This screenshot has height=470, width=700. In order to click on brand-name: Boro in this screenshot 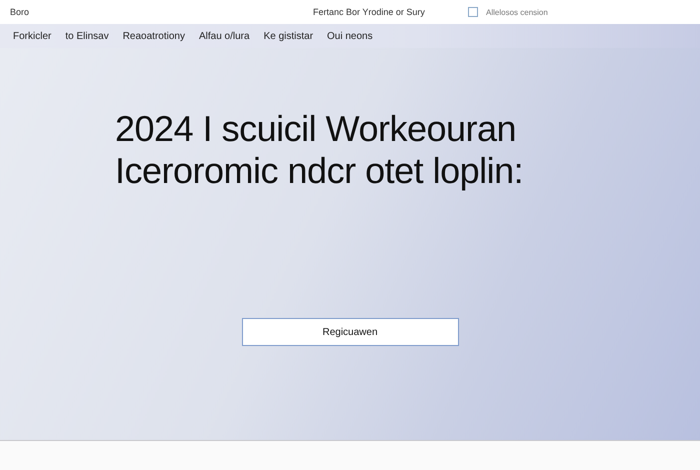, I will do `click(20, 12)`.